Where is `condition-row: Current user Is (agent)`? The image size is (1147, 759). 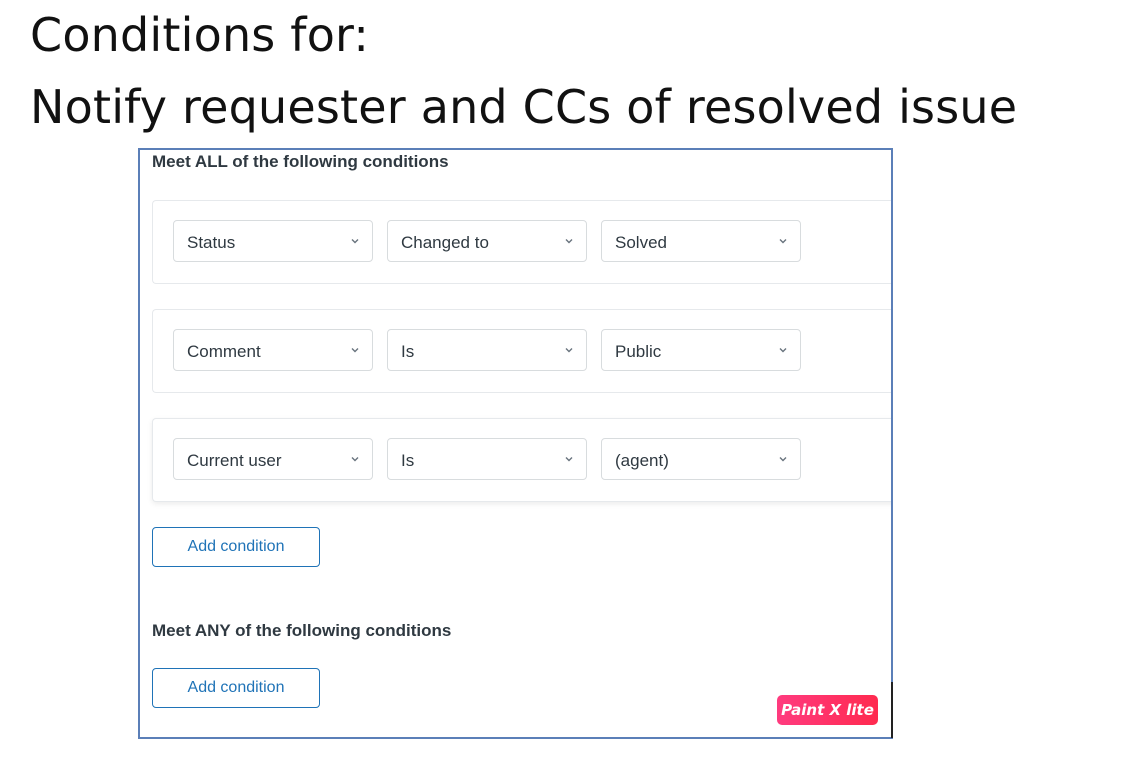 condition-row: Current user Is (agent) is located at coordinates (521, 460).